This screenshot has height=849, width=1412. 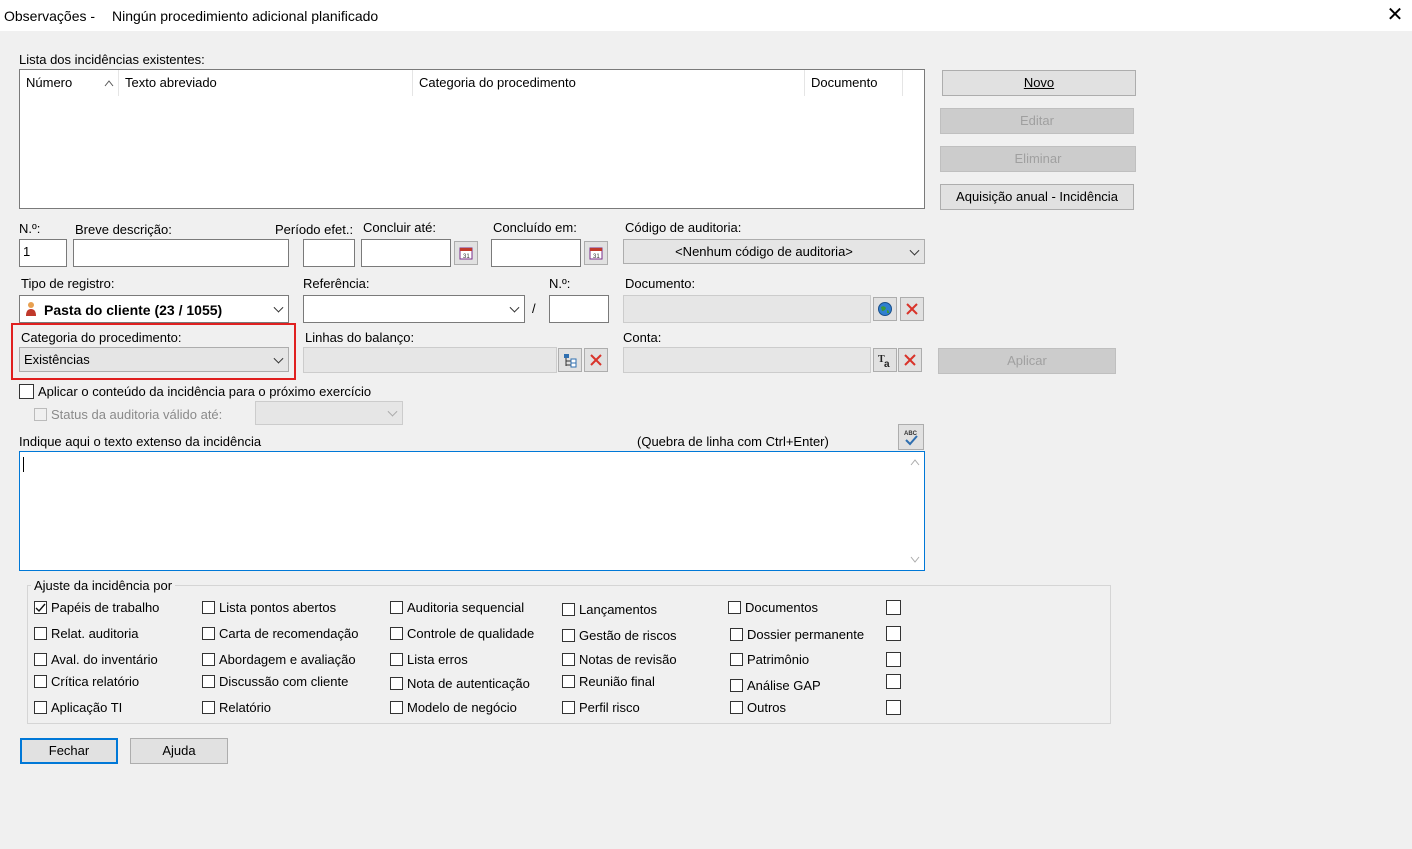 What do you see at coordinates (266, 83) in the screenshot?
I see `column-header-texto: Texto abreviado` at bounding box center [266, 83].